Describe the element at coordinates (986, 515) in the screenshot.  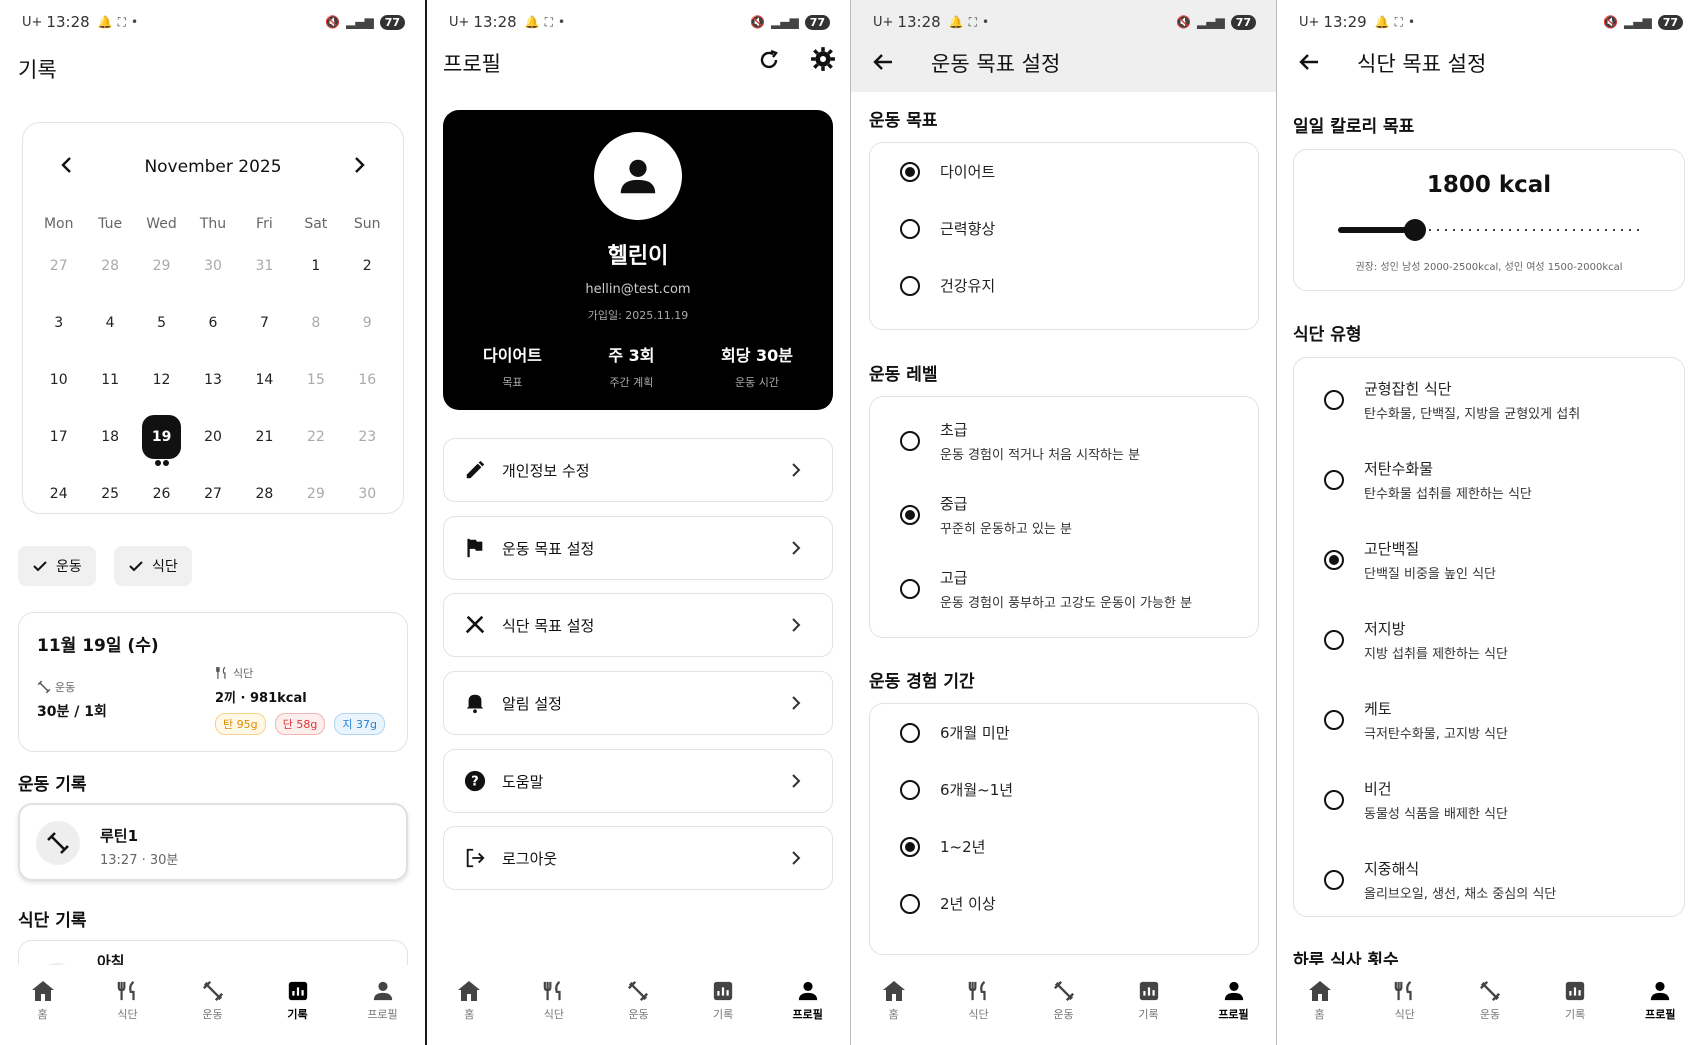
I see `radio-option: 중급 꾸준히 운동하고 있는 분` at that location.